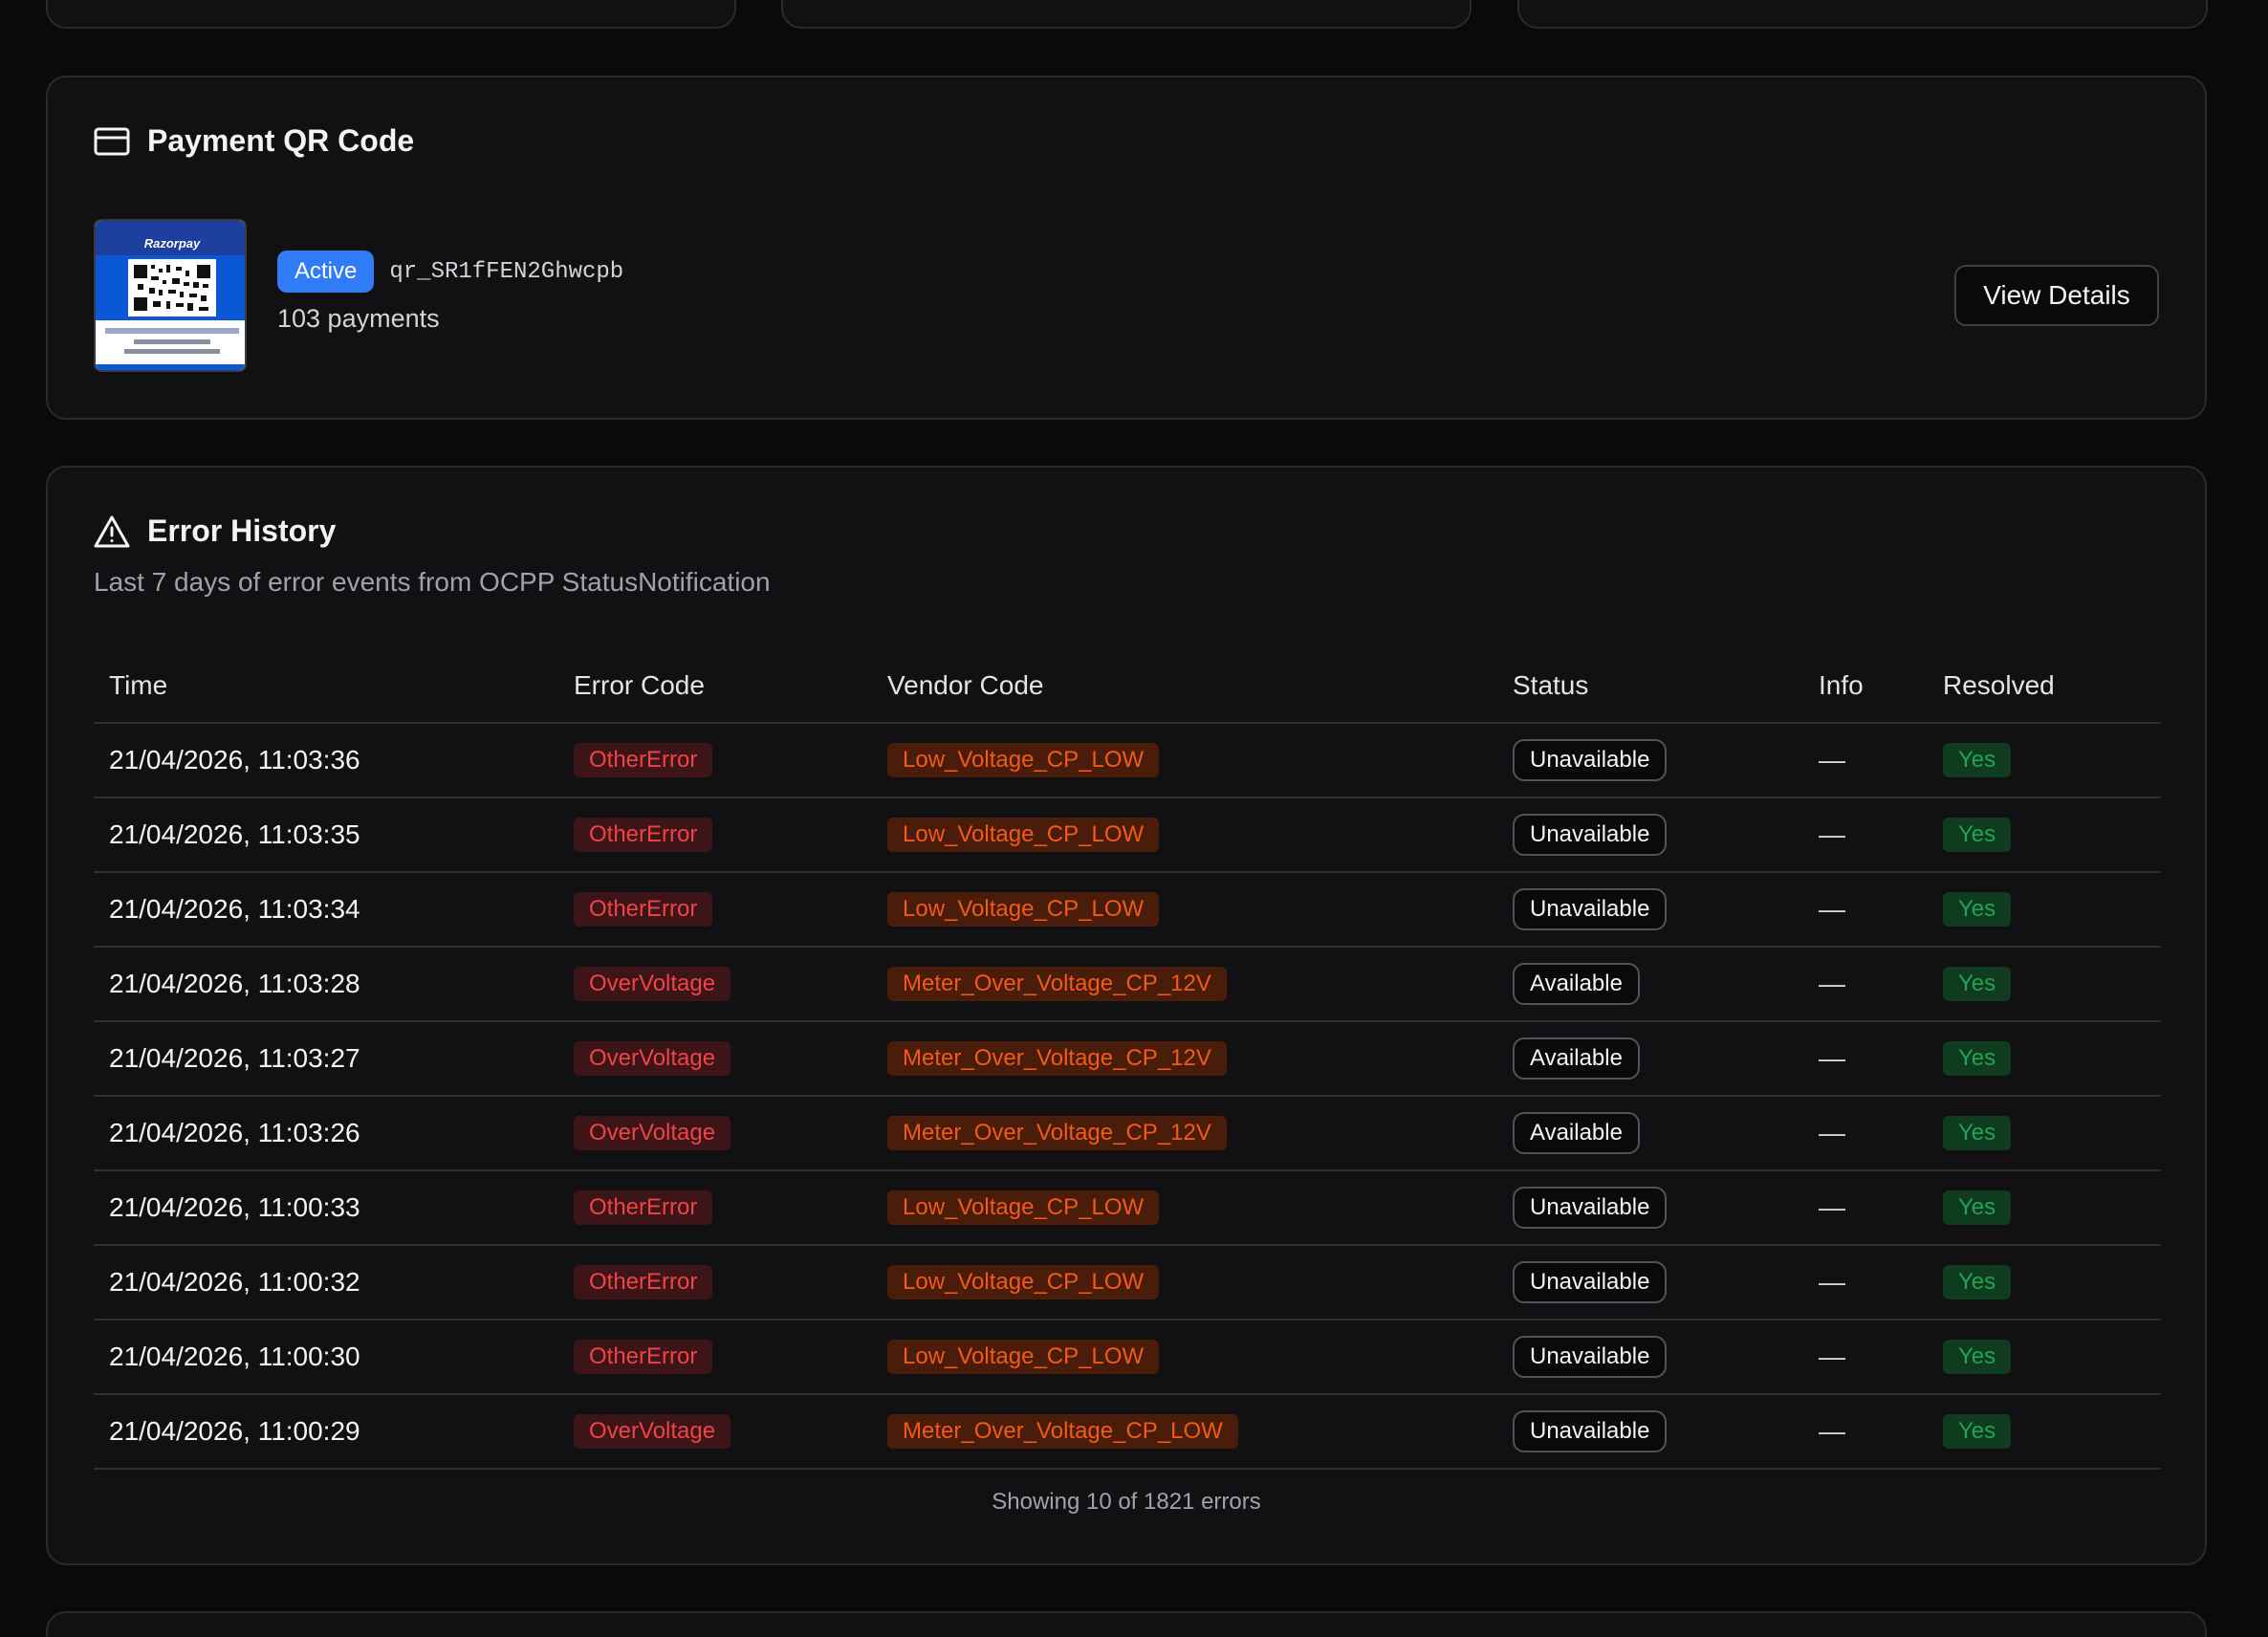 This screenshot has height=1637, width=2268. Describe the element at coordinates (235, 1282) in the screenshot. I see `error-time: 21/04/2026, 11:00:32` at that location.